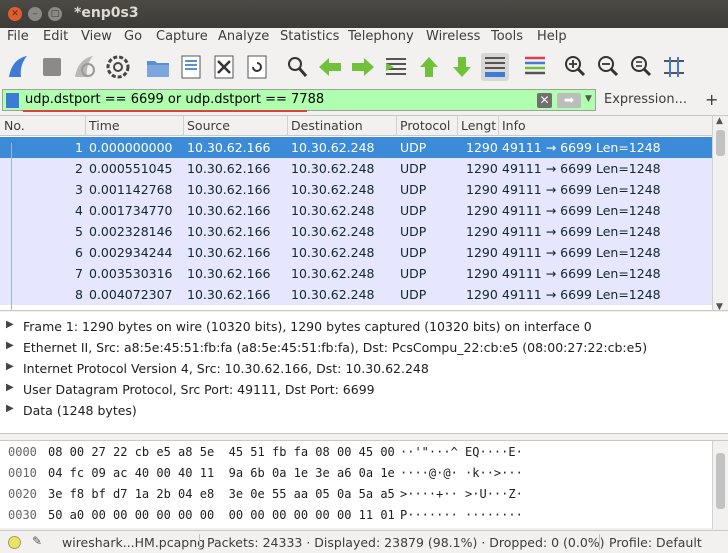 This screenshot has width=728, height=553. What do you see at coordinates (297, 67) in the screenshot?
I see `find-packet-icon` at bounding box center [297, 67].